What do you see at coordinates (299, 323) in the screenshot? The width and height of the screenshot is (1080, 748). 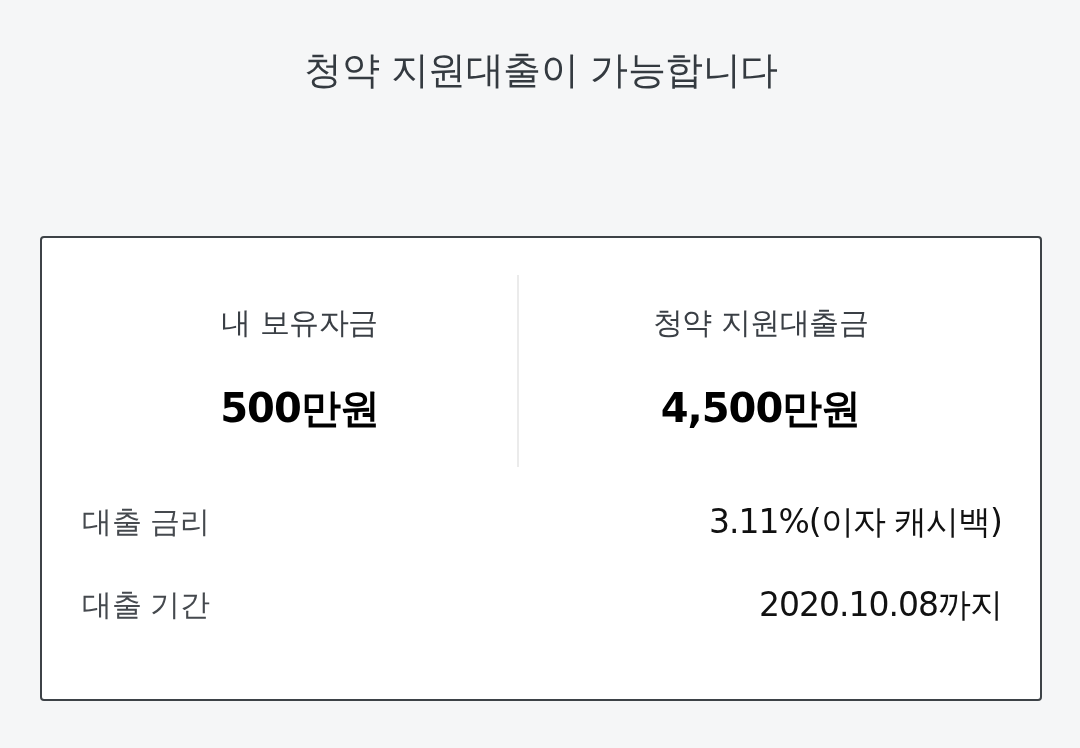 I see `amount-label: 내 보유자금` at bounding box center [299, 323].